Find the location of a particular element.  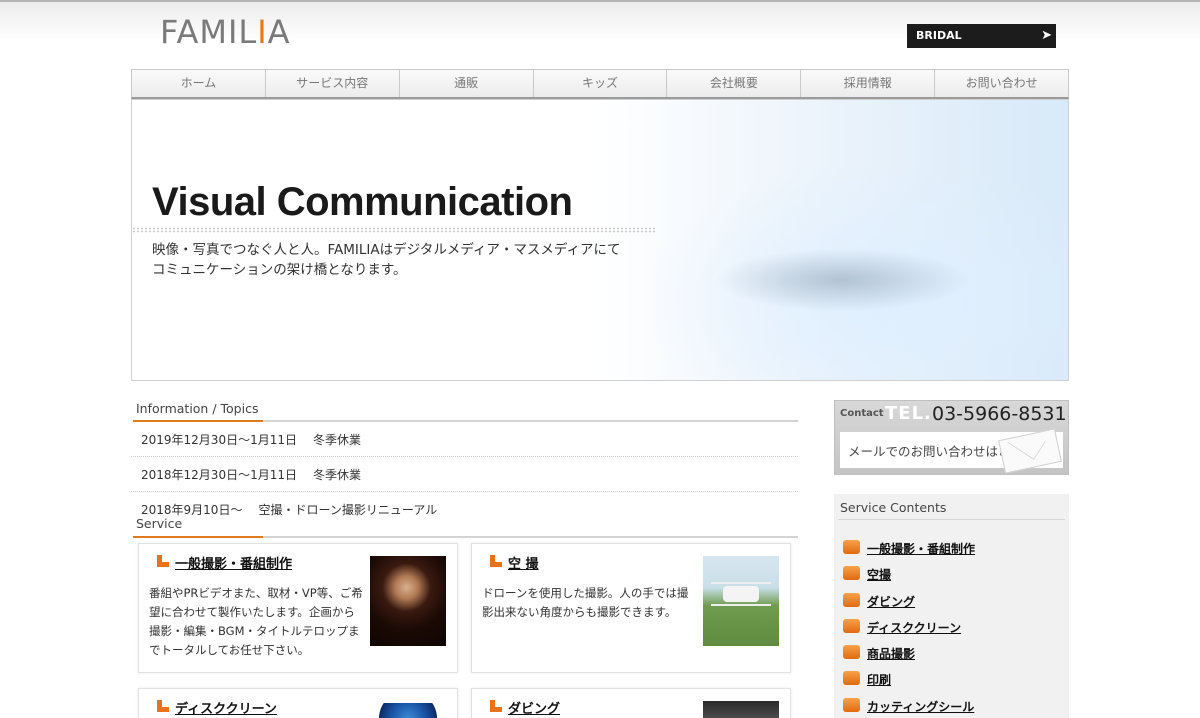

arrow-right-icon: ➤ is located at coordinates (1046, 35).